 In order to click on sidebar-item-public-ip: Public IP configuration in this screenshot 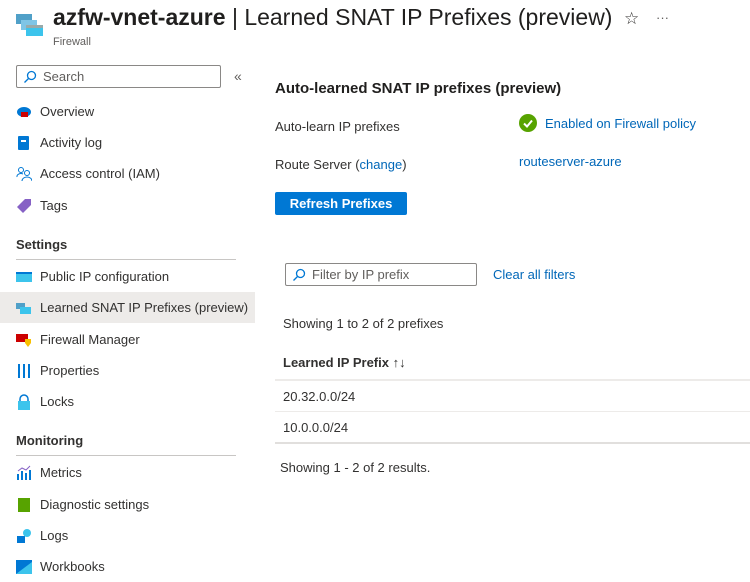, I will do `click(127, 276)`.